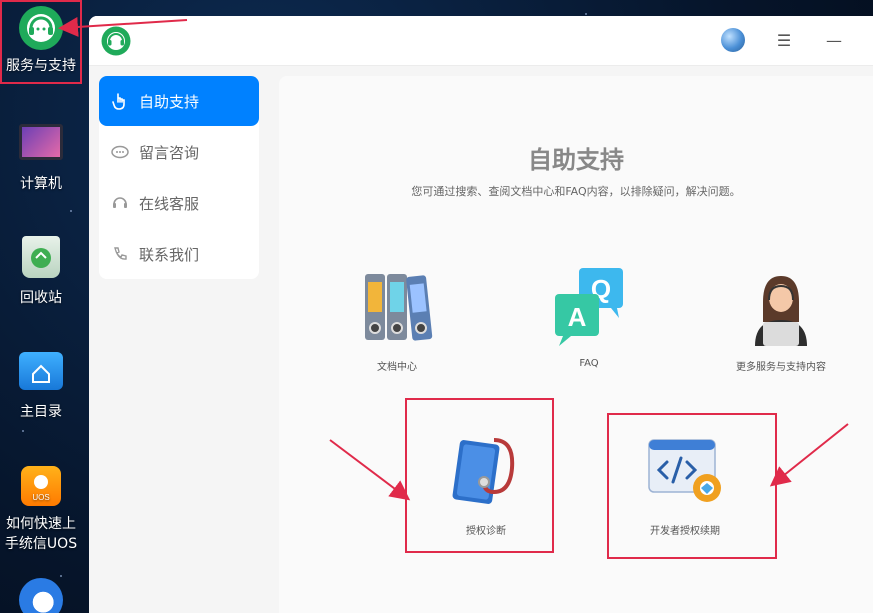 This screenshot has height=613, width=873. I want to click on browser-icon, so click(41, 595).